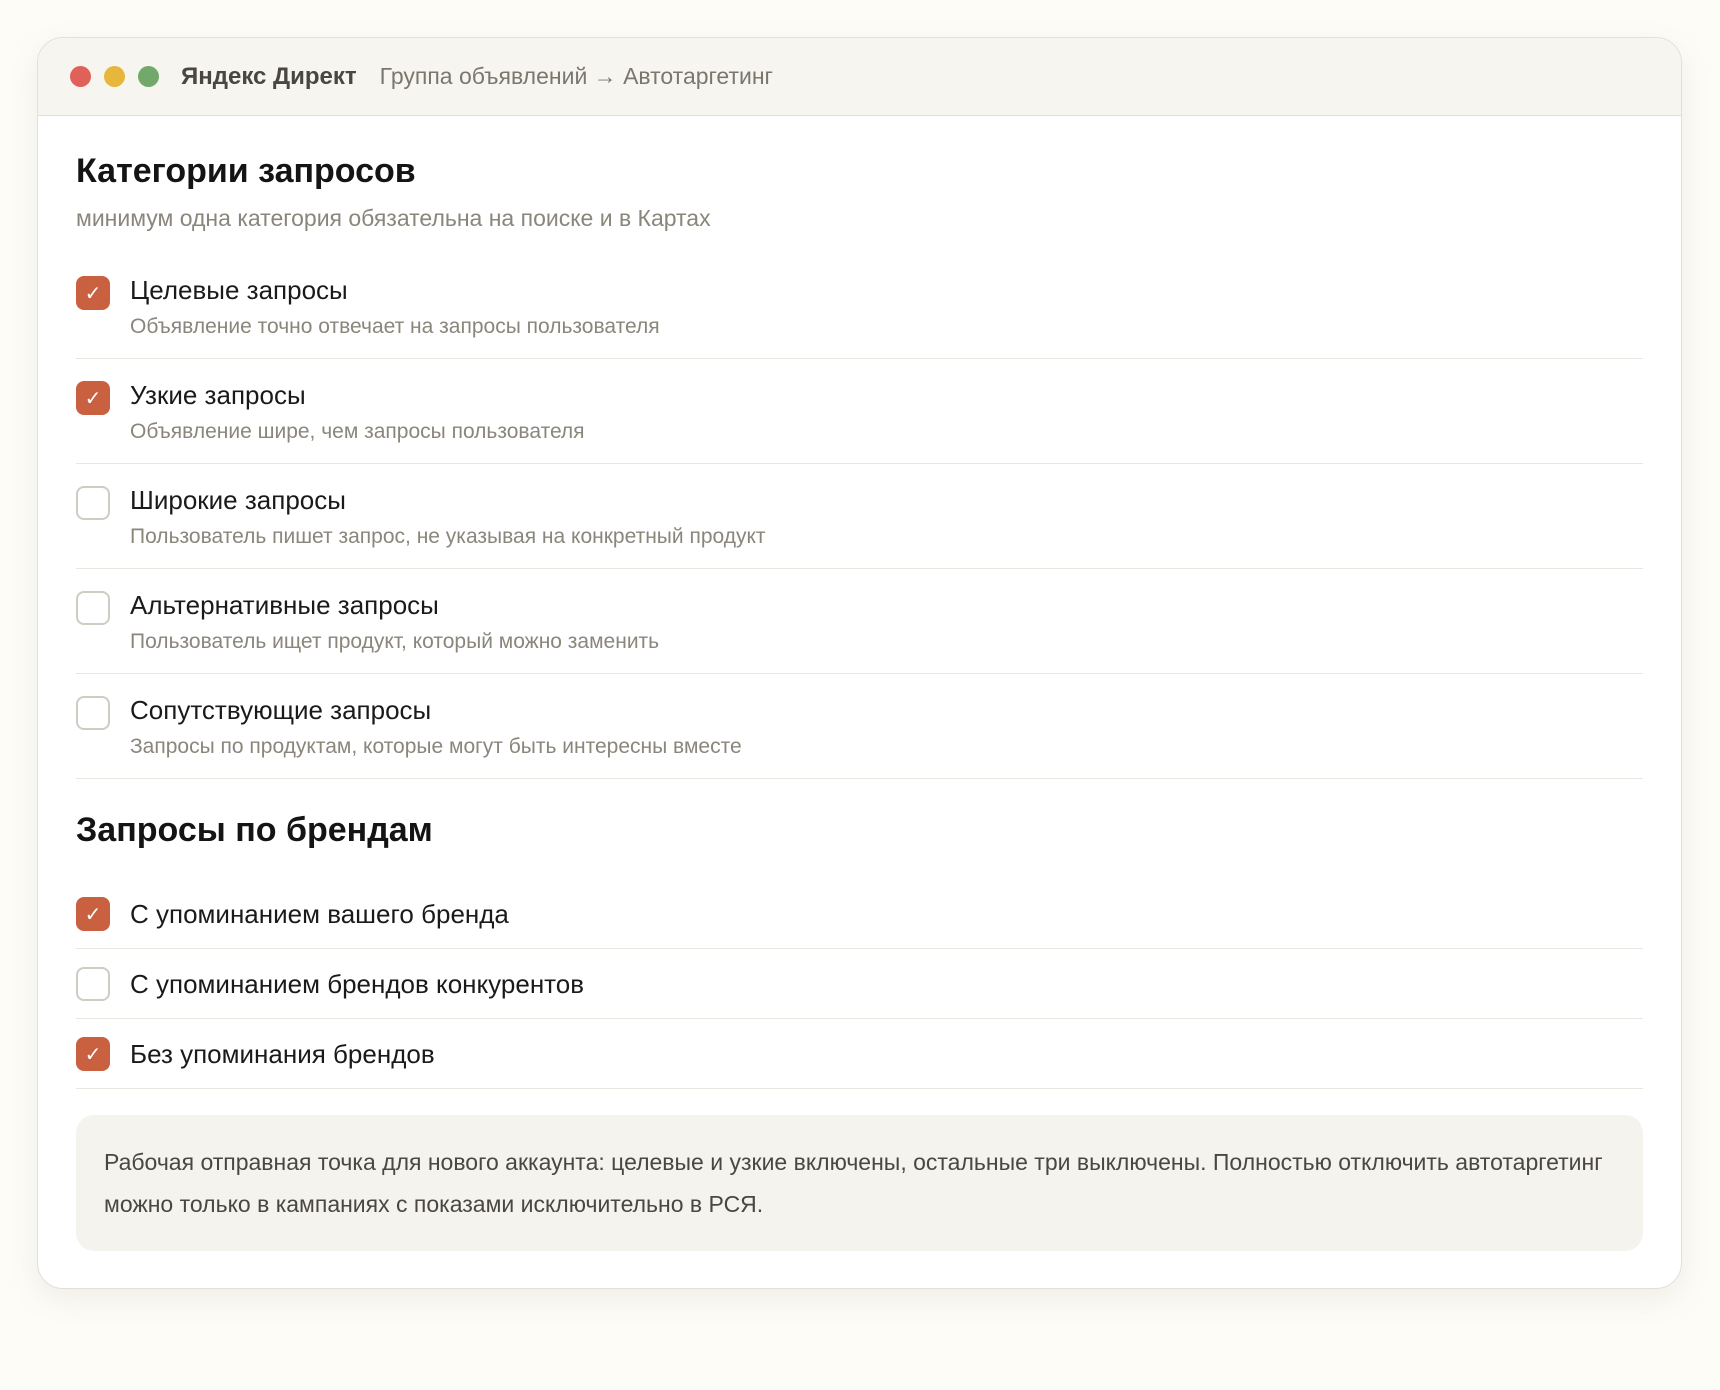 This screenshot has width=1720, height=1390. I want to click on brand-label: С упоминанием вашего бренда, so click(319, 913).